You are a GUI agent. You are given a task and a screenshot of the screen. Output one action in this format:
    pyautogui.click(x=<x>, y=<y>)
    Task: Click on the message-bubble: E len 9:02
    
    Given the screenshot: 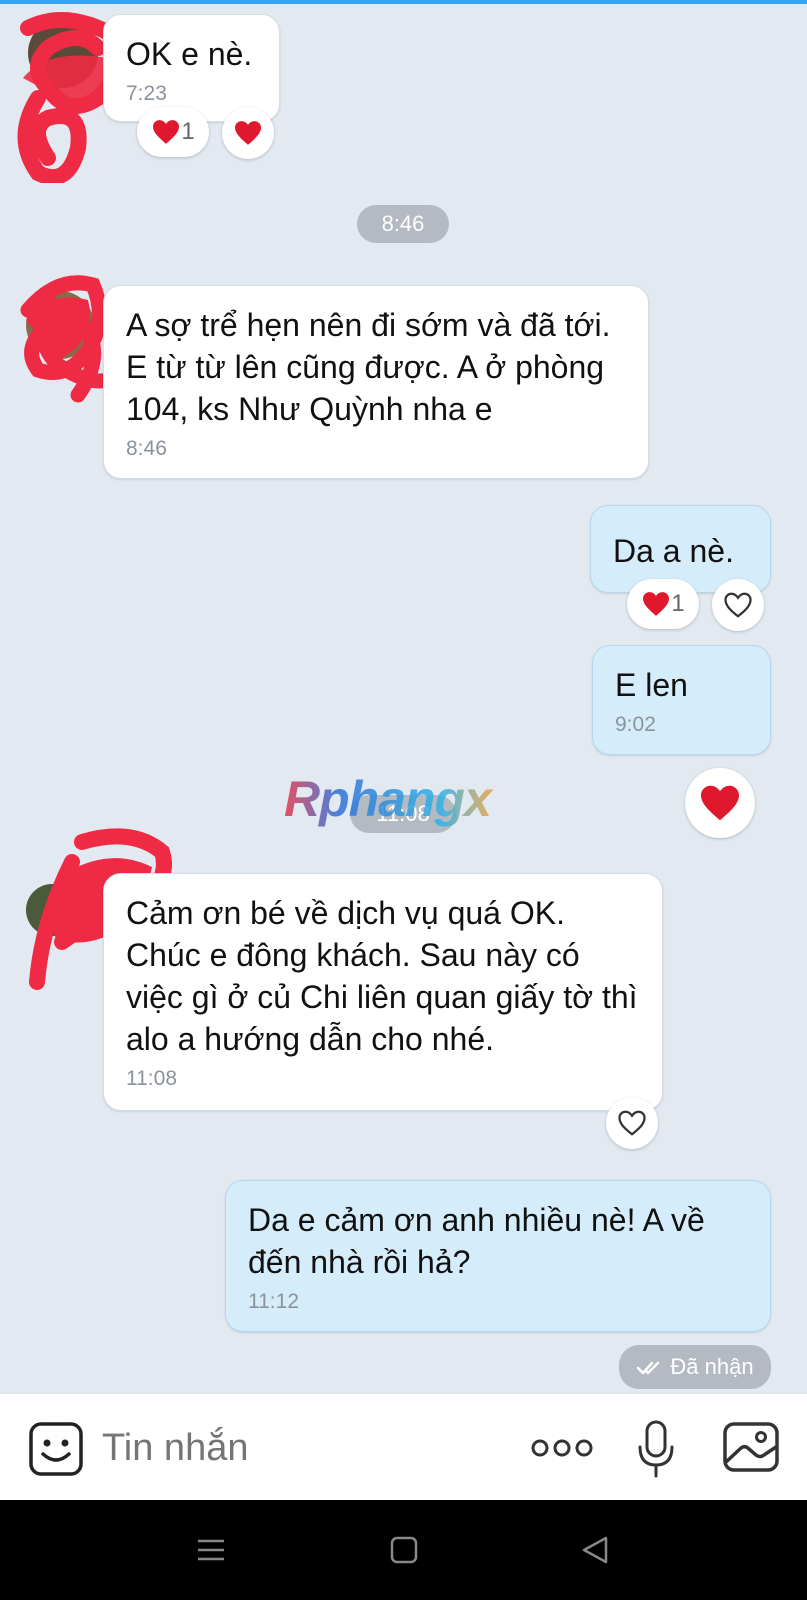 What is the action you would take?
    pyautogui.click(x=681, y=700)
    